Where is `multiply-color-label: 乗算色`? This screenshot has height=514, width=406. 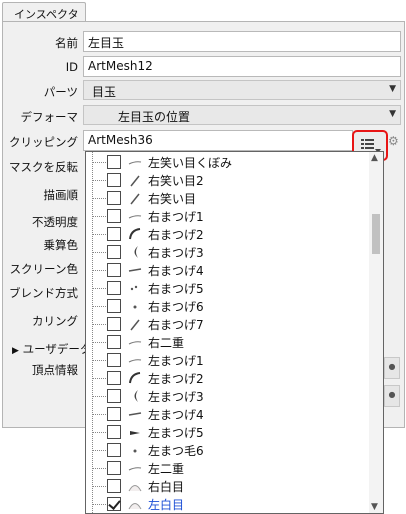
multiply-color-label: 乗算色 is located at coordinates (61, 245).